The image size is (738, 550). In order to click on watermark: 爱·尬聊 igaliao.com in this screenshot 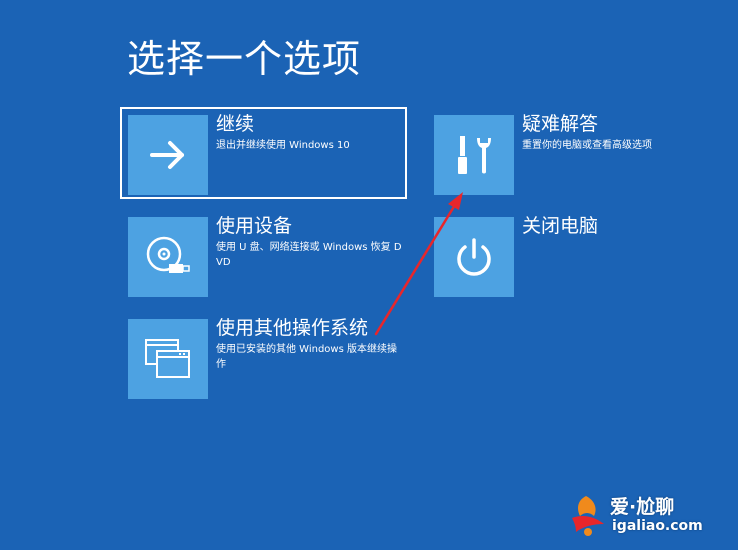, I will do `click(648, 517)`.